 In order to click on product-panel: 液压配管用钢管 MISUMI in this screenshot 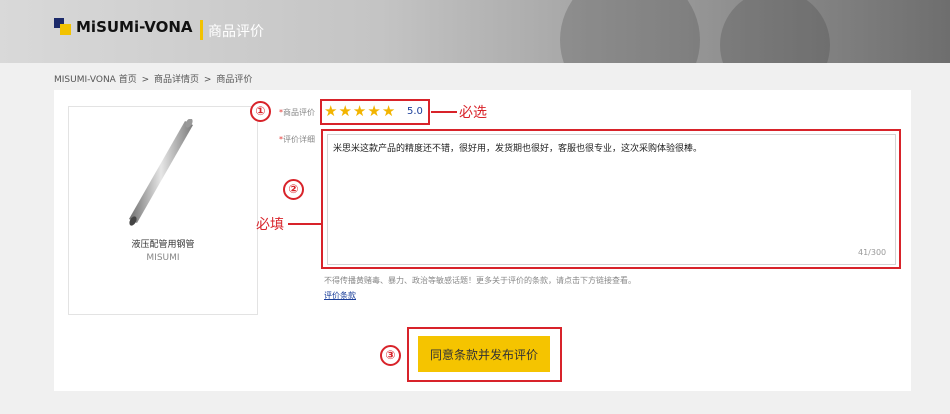, I will do `click(163, 210)`.